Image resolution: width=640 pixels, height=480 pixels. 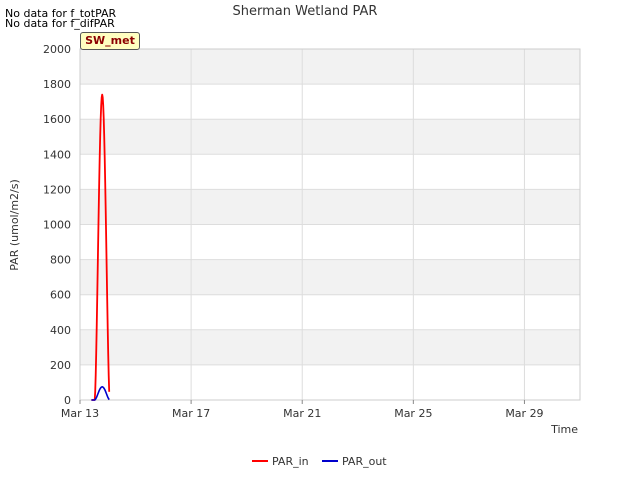 I want to click on y-axis-label: PAR (umol/m2/s), so click(x=14, y=225).